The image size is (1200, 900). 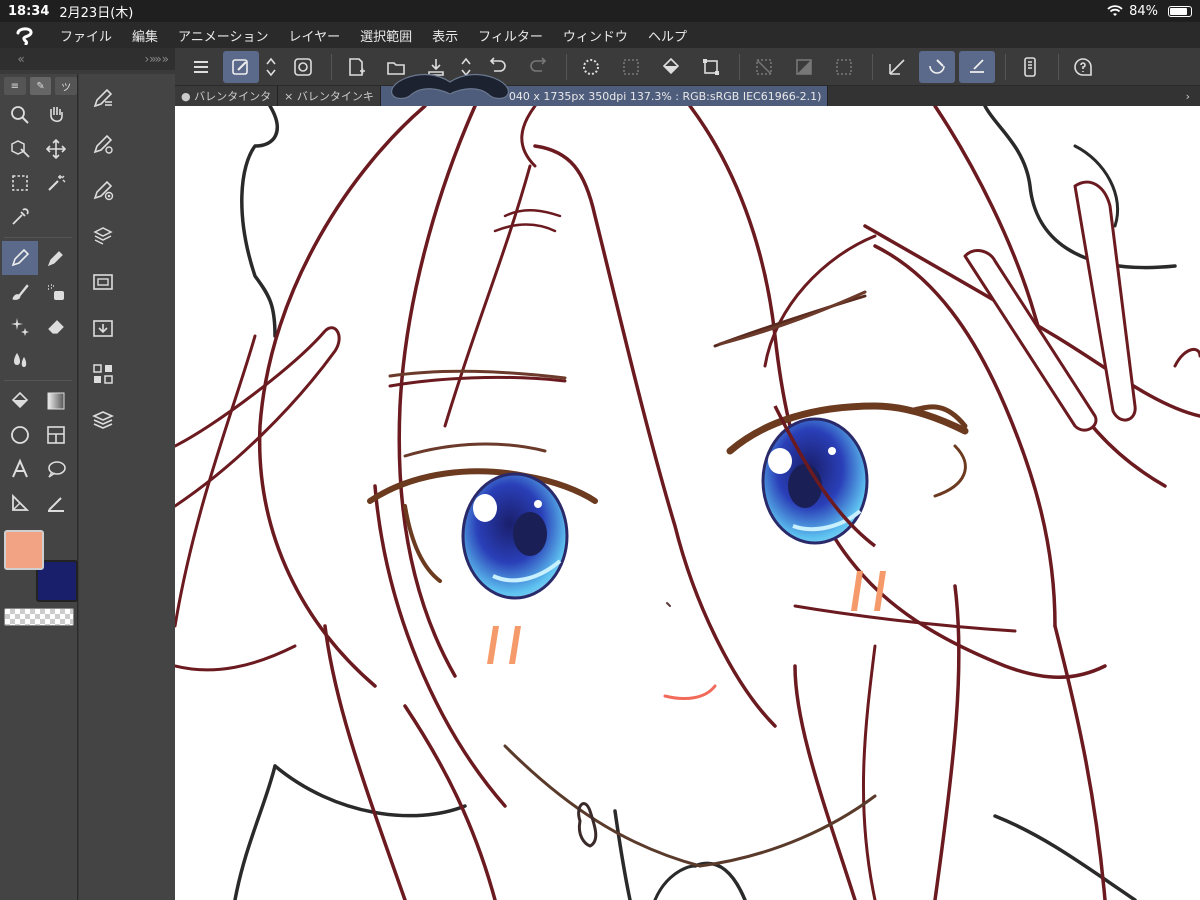 What do you see at coordinates (103, 144) in the screenshot?
I see `tool-property-icon` at bounding box center [103, 144].